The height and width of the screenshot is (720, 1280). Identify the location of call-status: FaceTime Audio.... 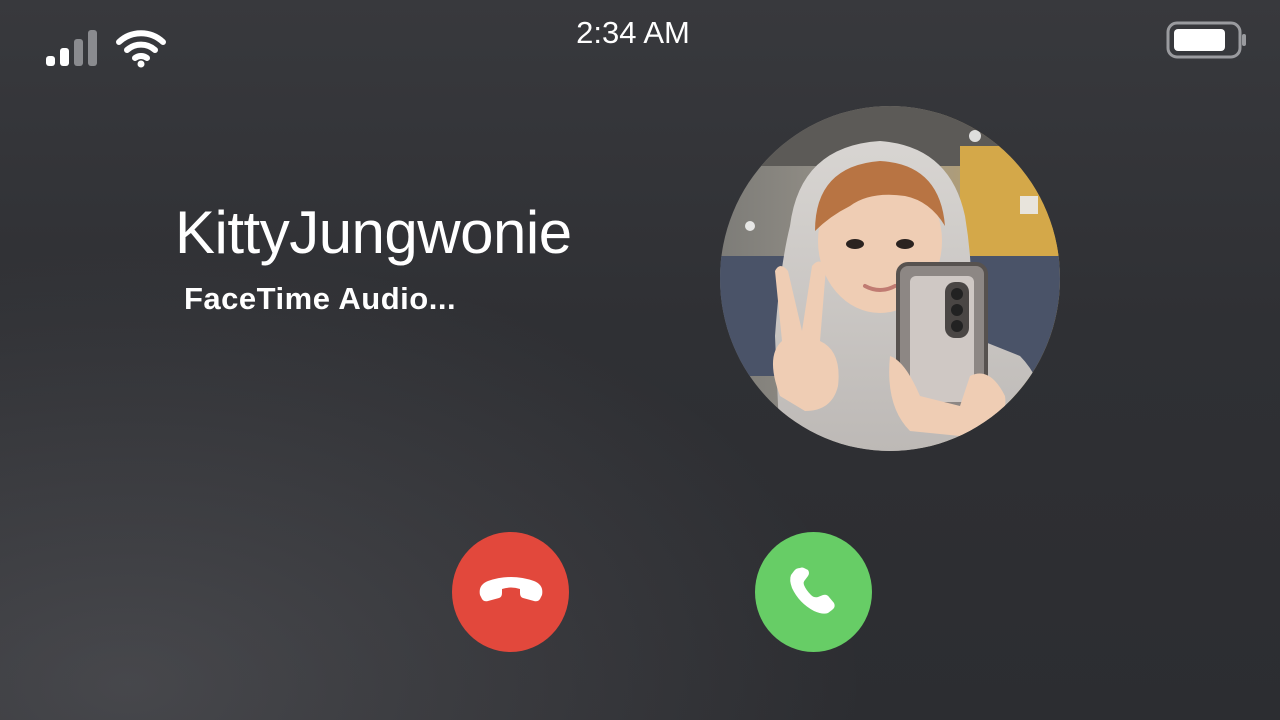
(320, 298).